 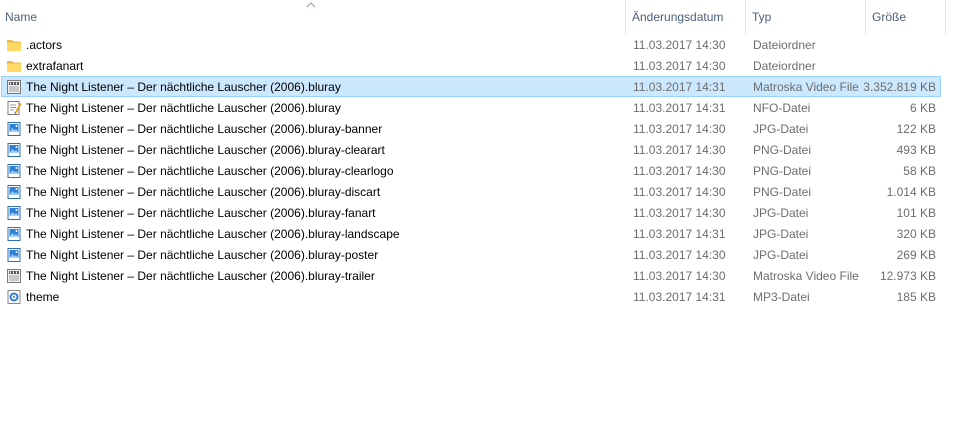 I want to click on file-size: 320 KB, so click(x=916, y=234).